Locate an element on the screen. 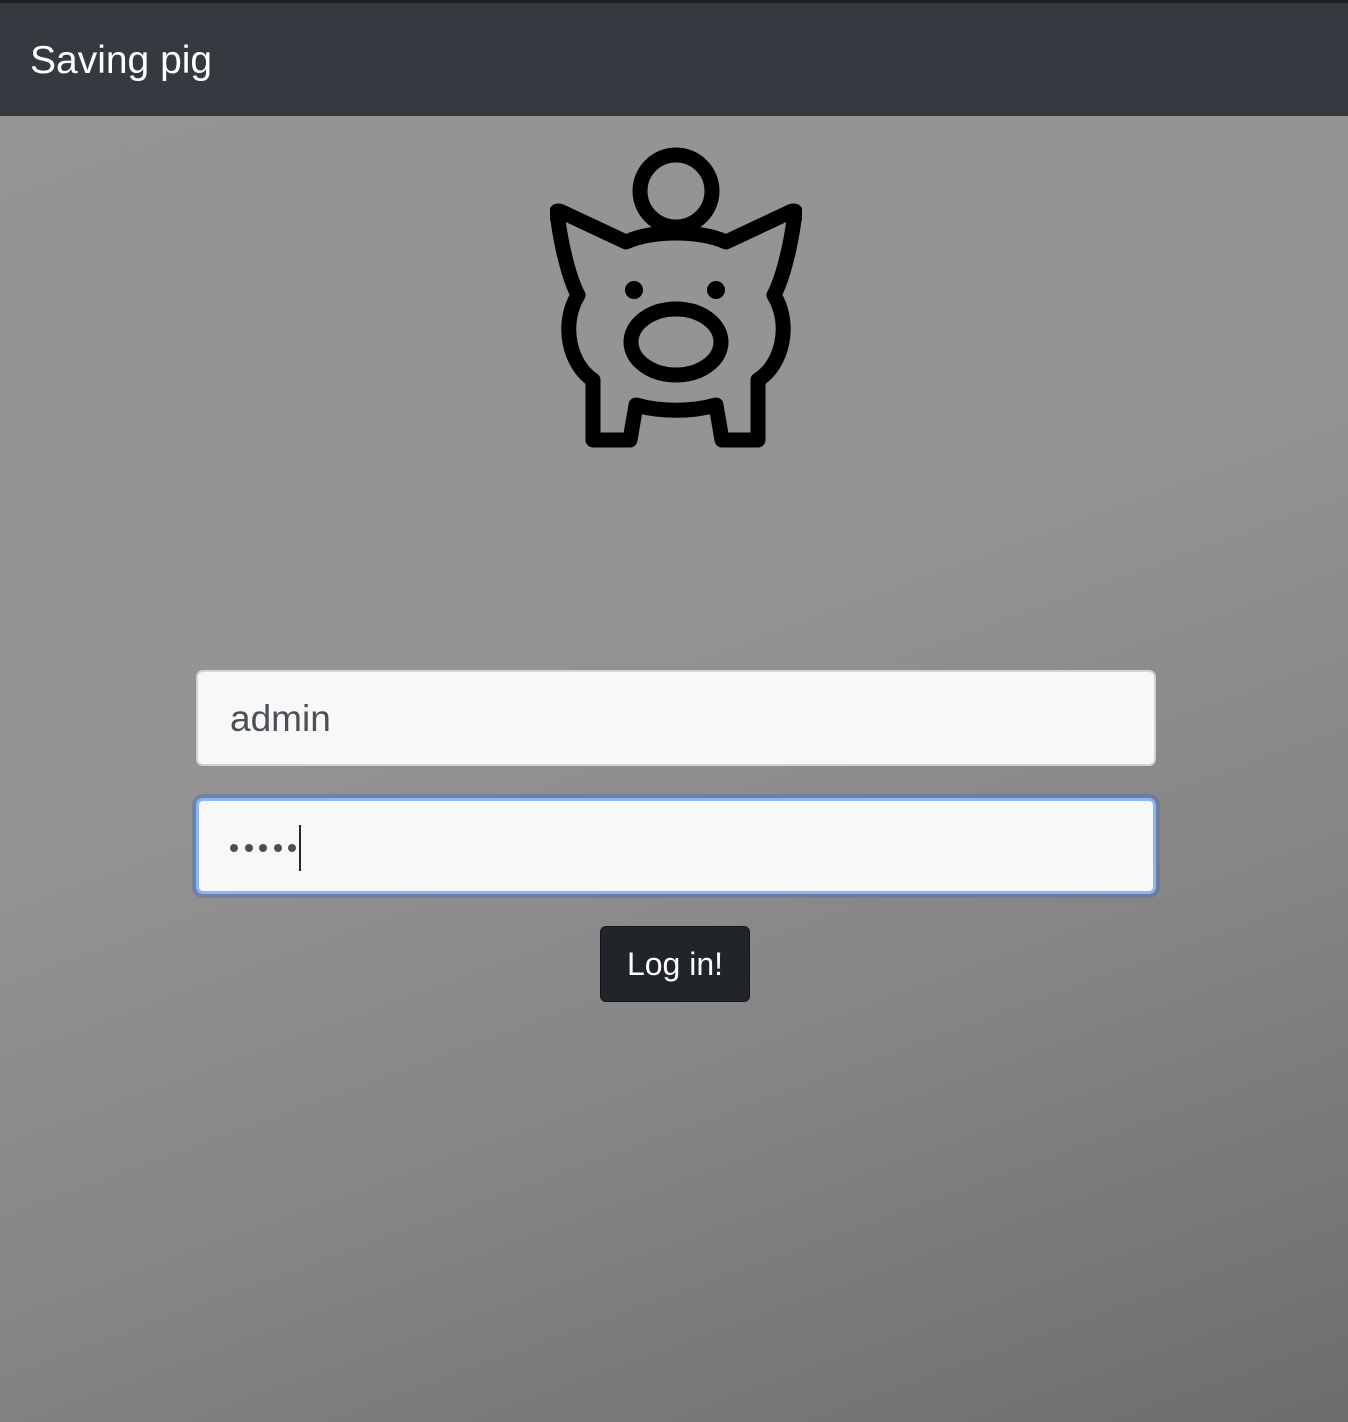 This screenshot has height=1422, width=1348. password-input is located at coordinates (676, 846).